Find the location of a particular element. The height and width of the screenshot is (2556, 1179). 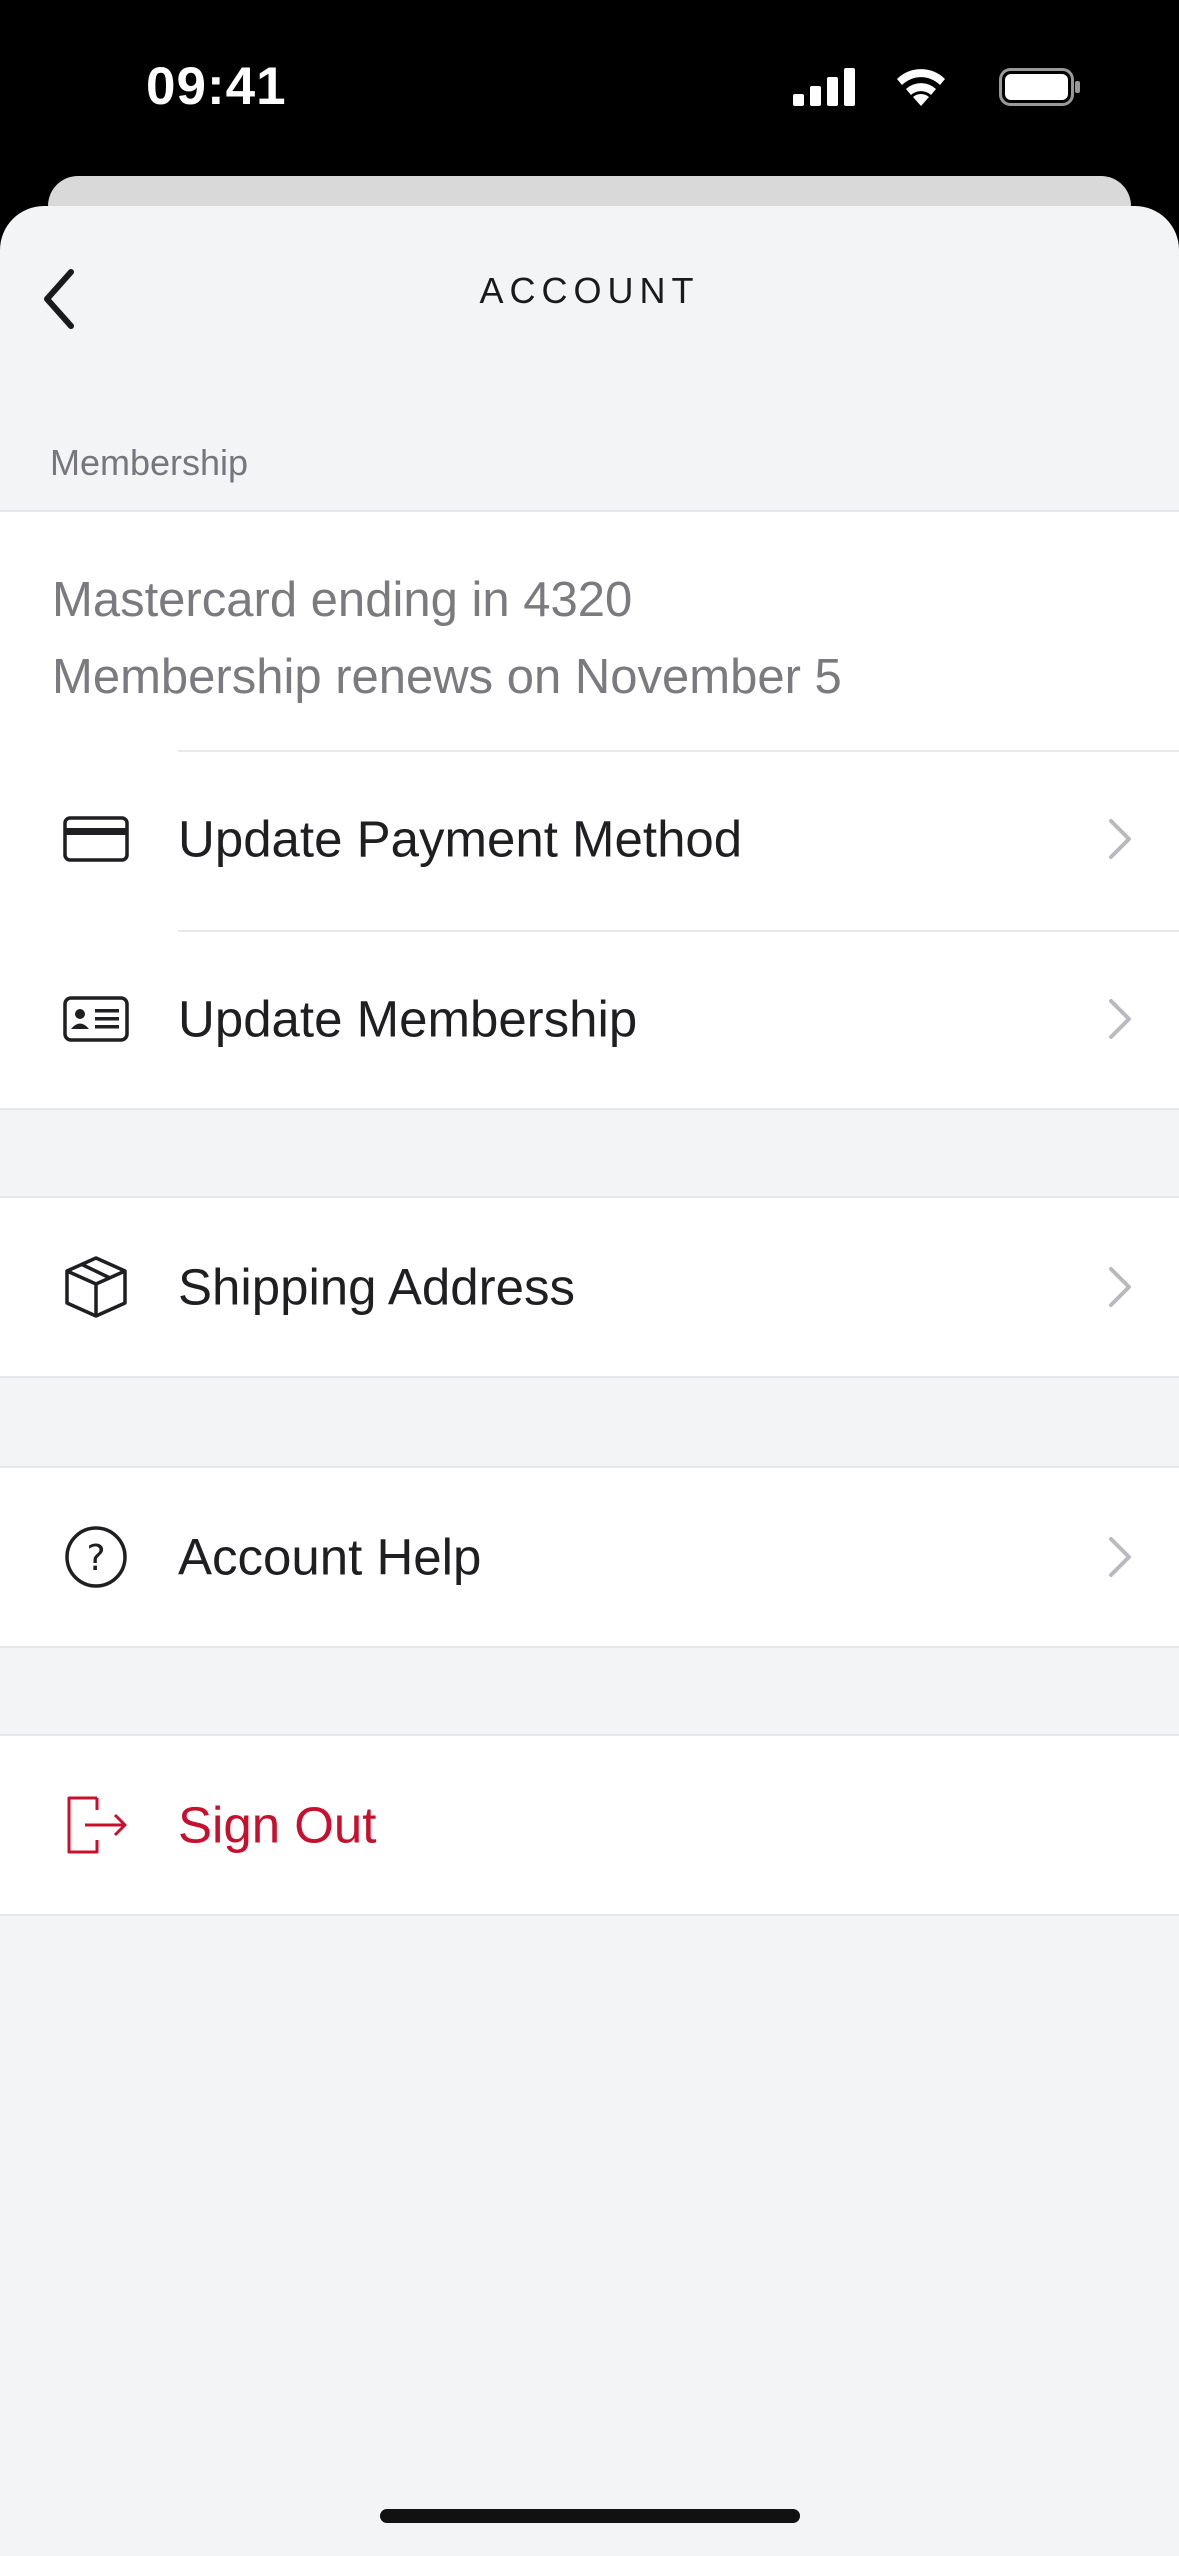

nav-bar: ACCOUNT is located at coordinates (589, 291).